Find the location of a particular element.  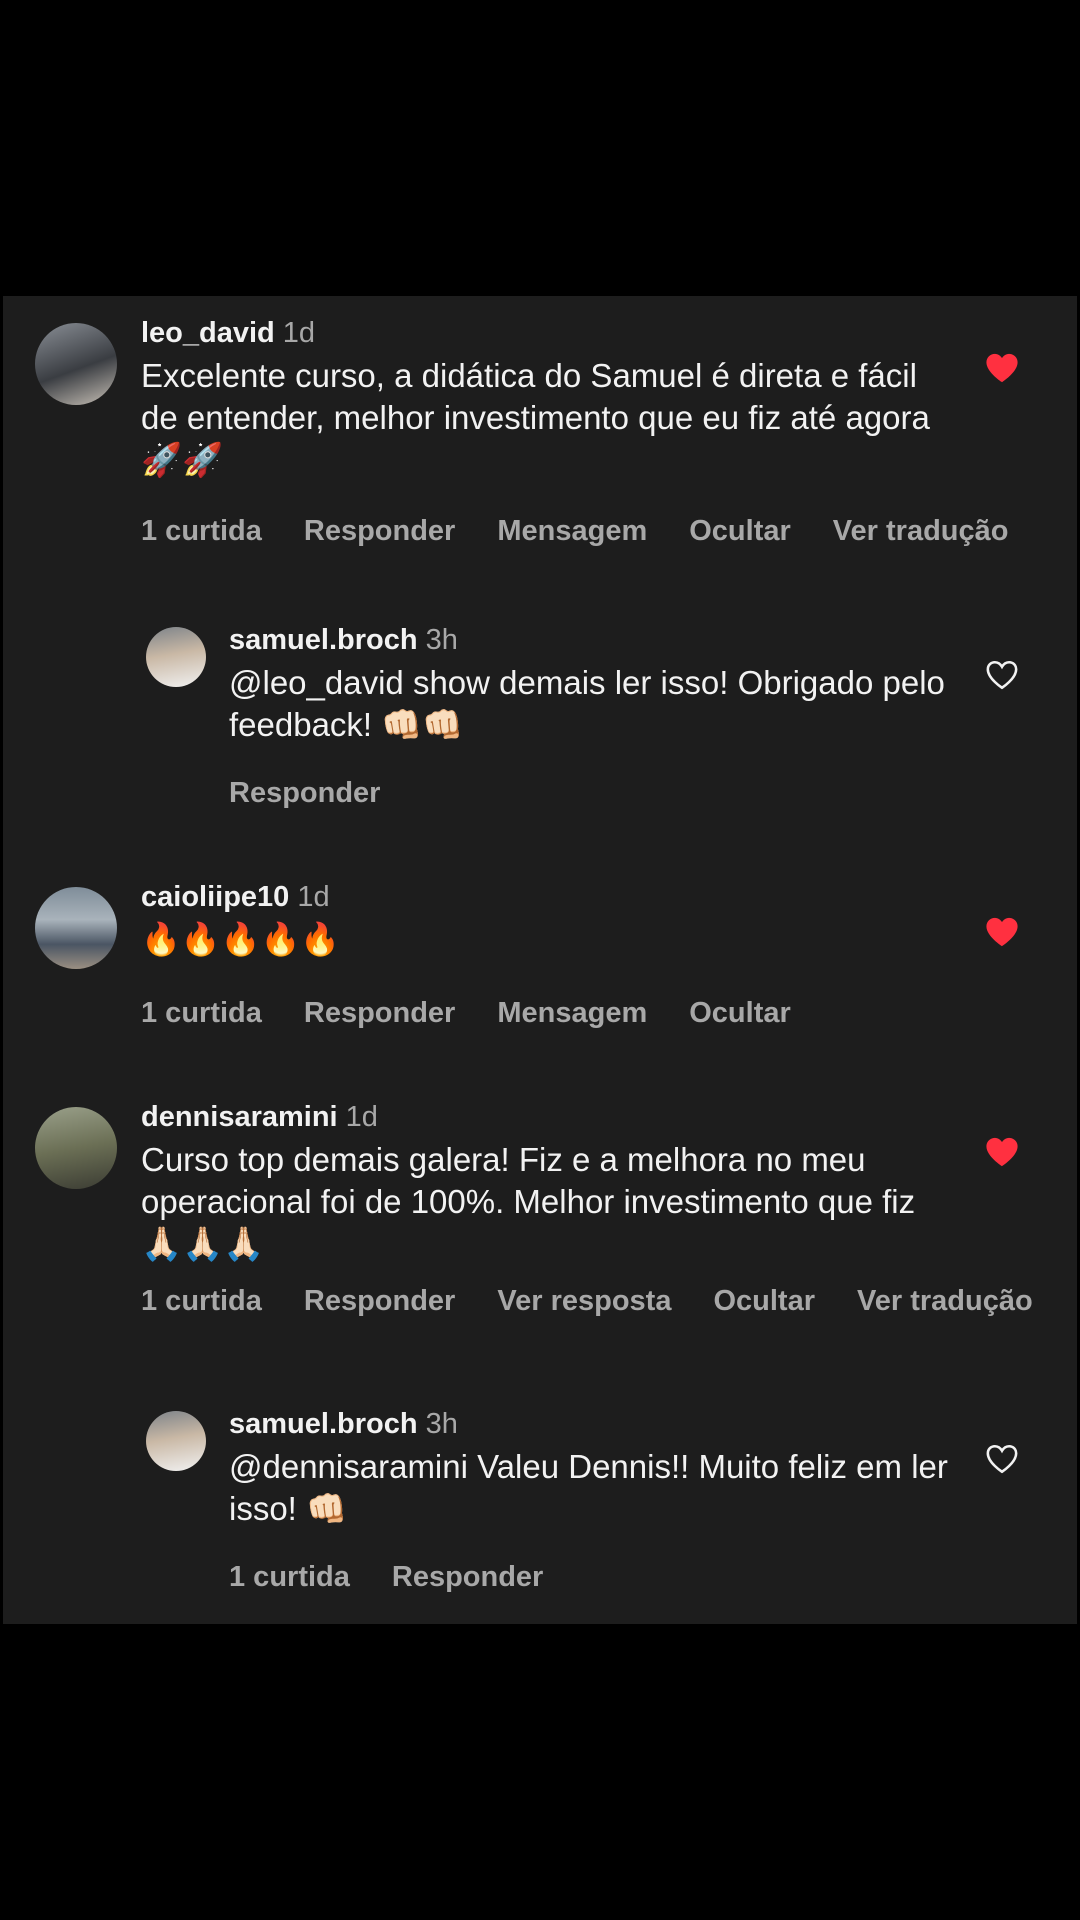

reply-actions: Responder is located at coordinates (325, 793).